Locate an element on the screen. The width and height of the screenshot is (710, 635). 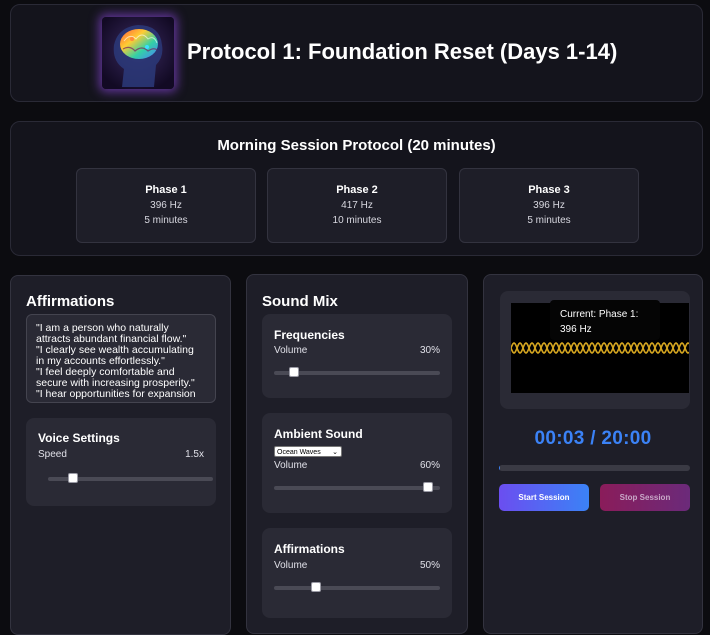
ambient-volume-slider is located at coordinates (357, 488).